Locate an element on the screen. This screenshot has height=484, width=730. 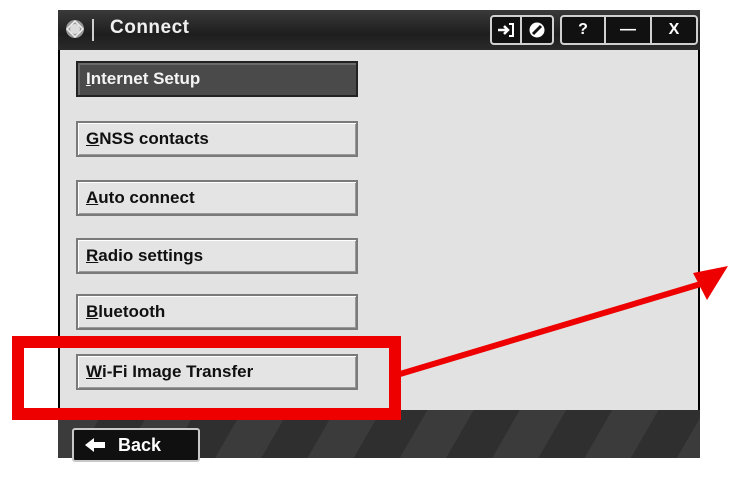
annotation-arrow is located at coordinates (563, 321).